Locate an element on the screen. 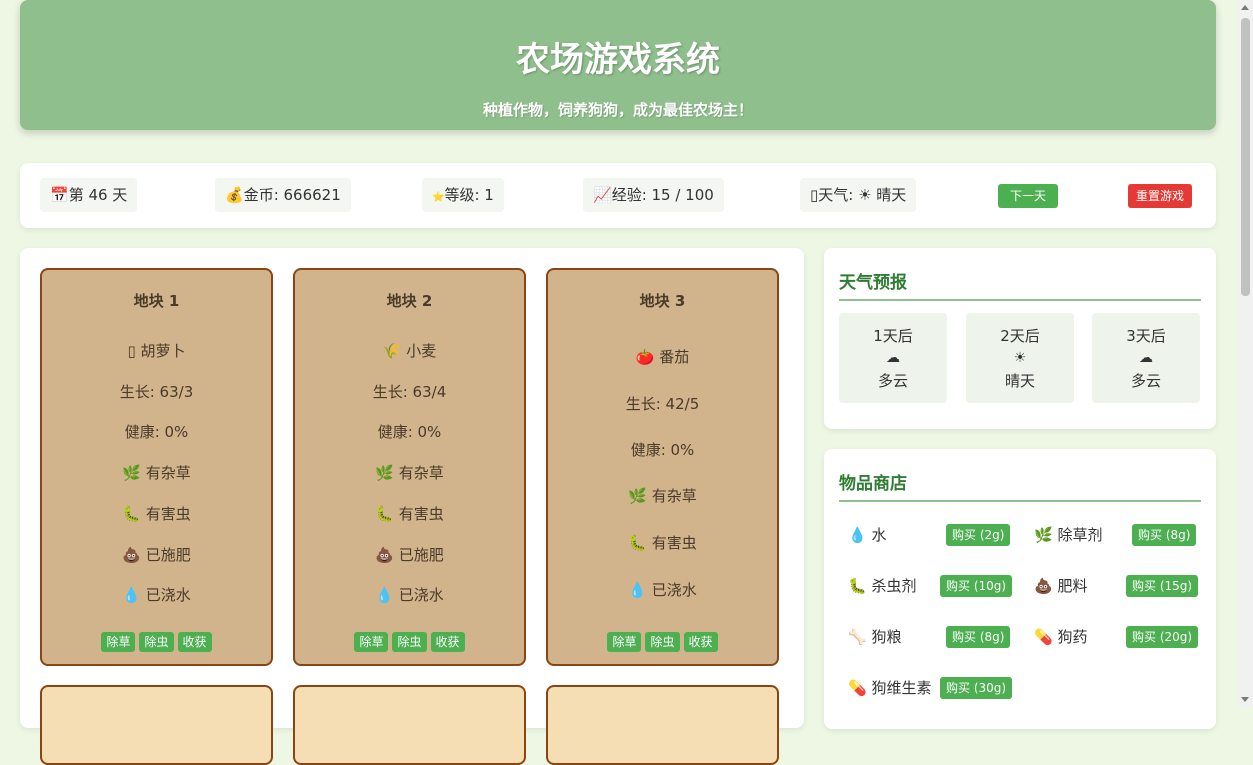 Image resolution: width=1253 pixels, height=765 pixels. star-icon: ⭐ is located at coordinates (438, 197).